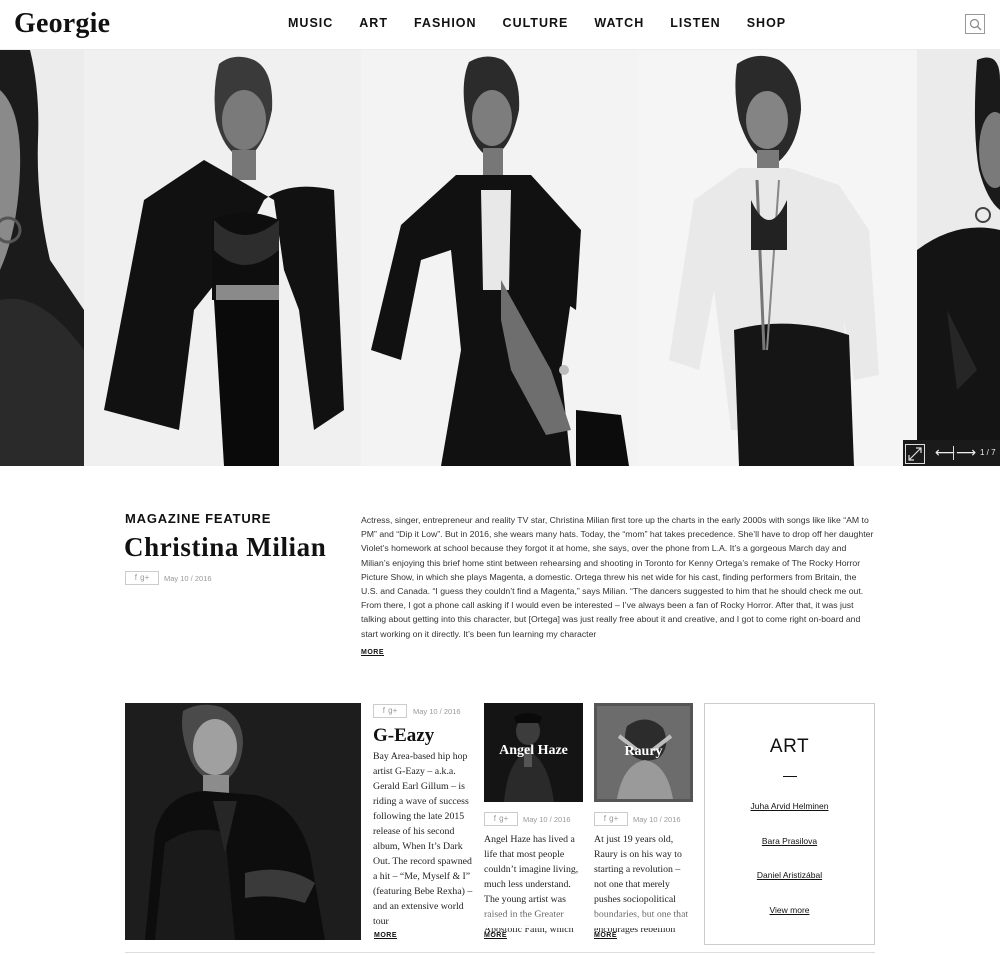  I want to click on site-logo: Georgie, so click(62, 24).